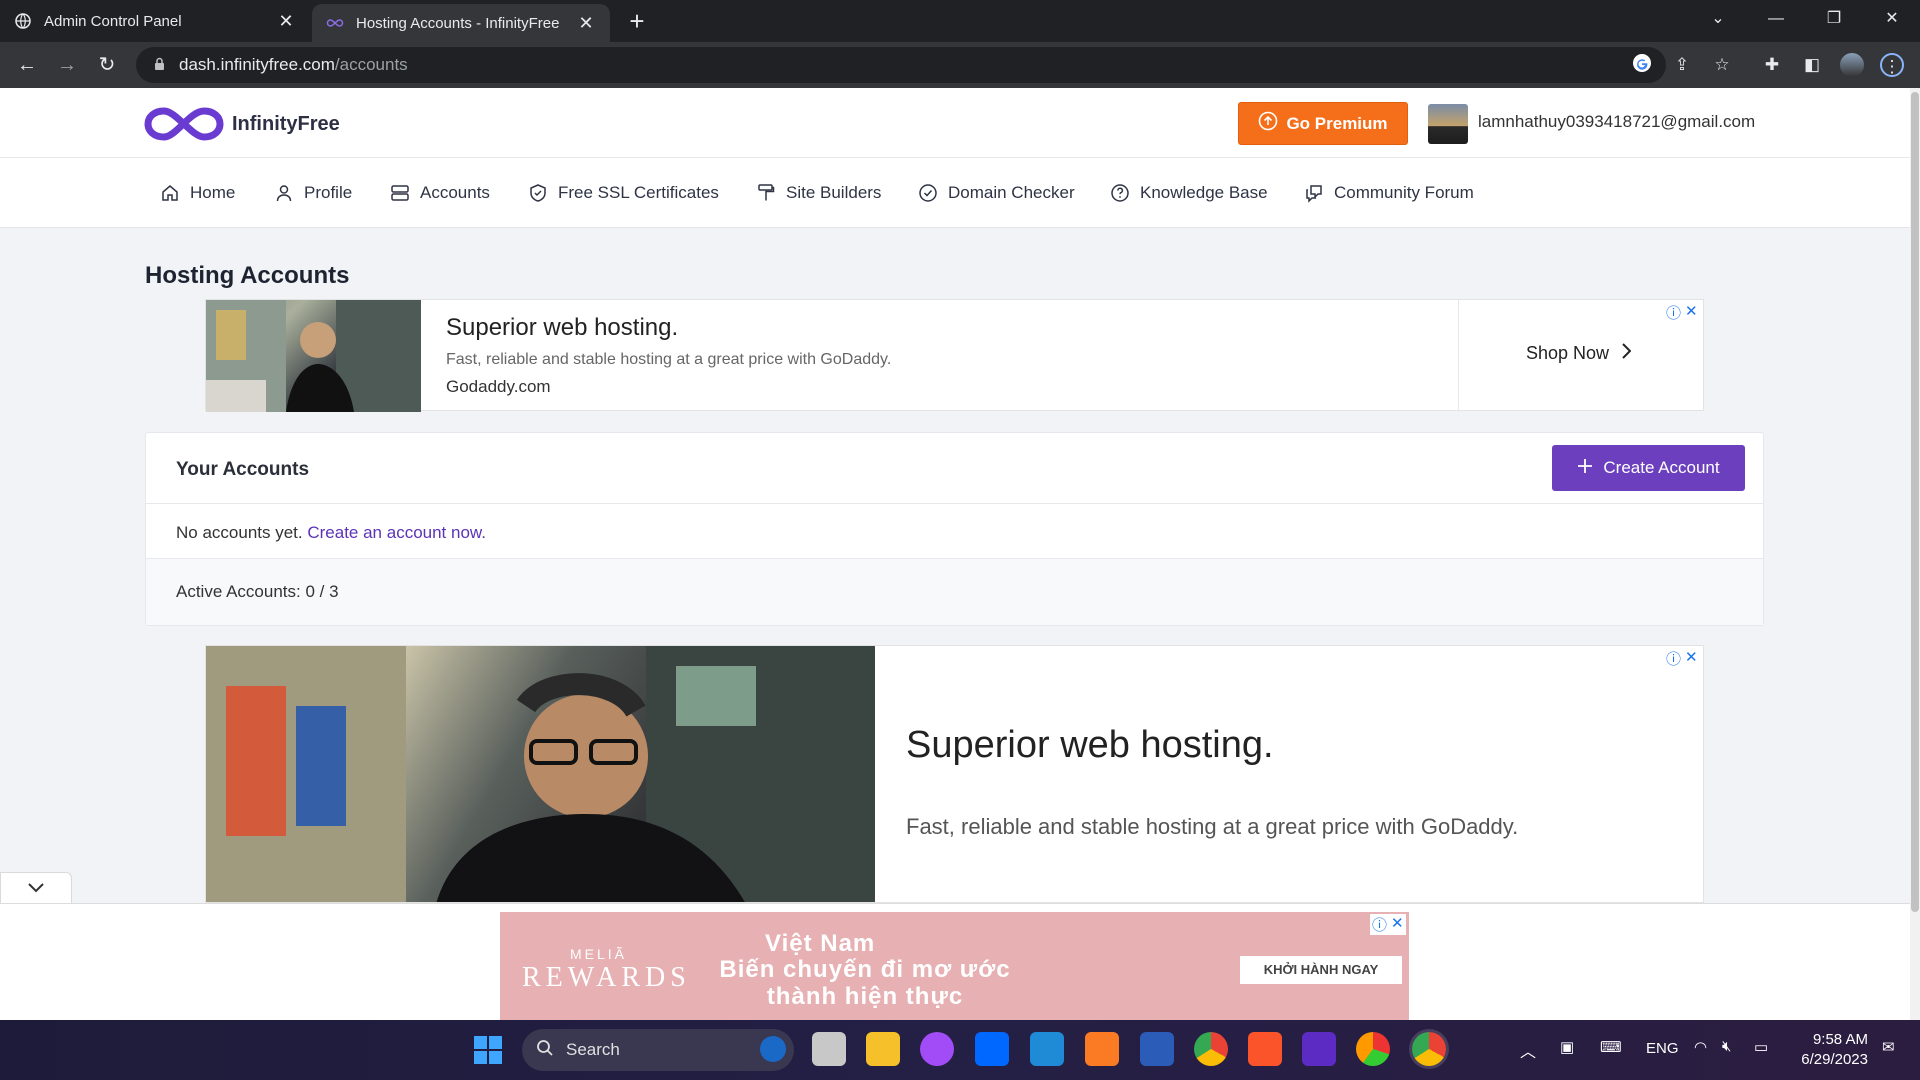 This screenshot has width=1920, height=1080. I want to click on zalo-icon, so click(992, 1049).